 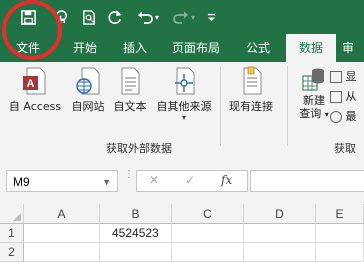 I want to click on new-query-button: 新建 查询 ▾, so click(x=314, y=93).